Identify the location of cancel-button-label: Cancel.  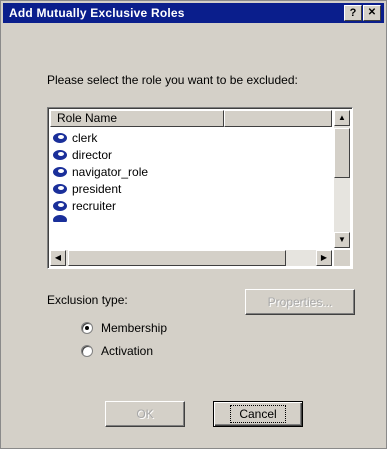
(258, 414).